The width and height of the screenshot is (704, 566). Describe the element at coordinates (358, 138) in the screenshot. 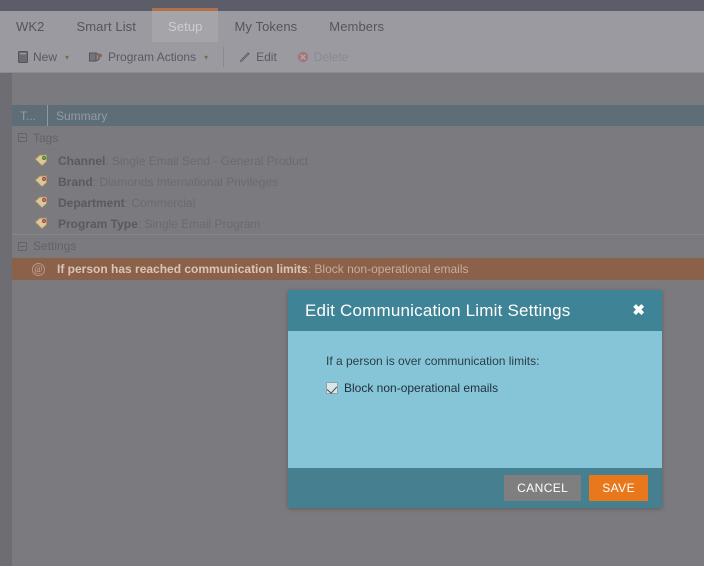

I see `group-row-tags: Tags` at that location.